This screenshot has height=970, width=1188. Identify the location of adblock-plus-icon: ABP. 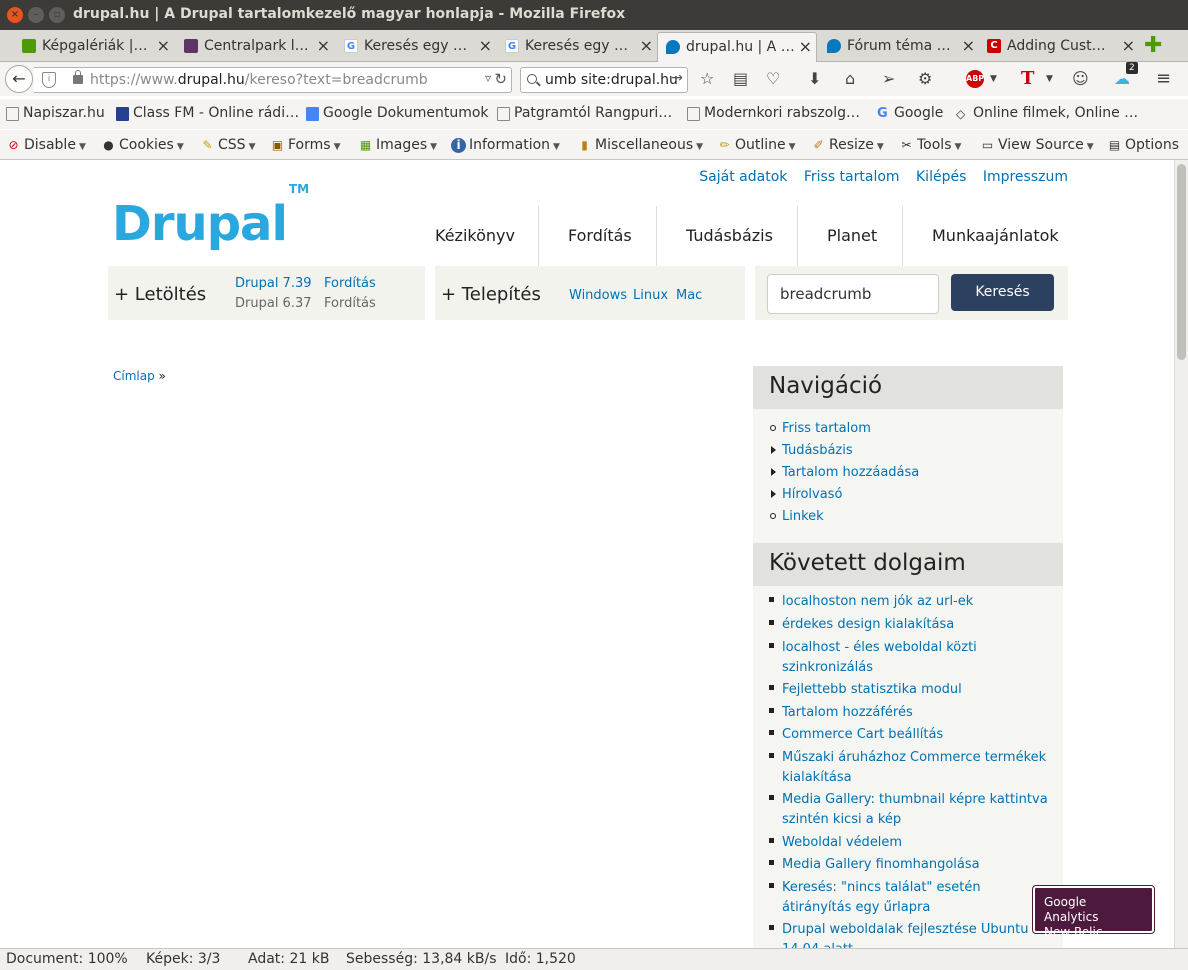
(975, 79).